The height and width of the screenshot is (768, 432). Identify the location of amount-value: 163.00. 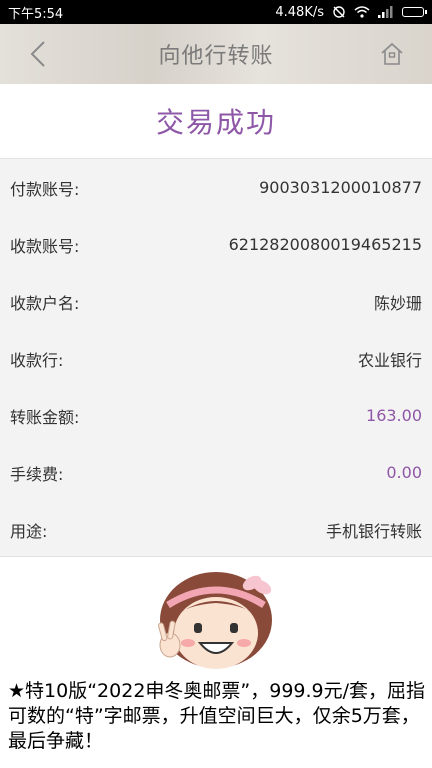
(394, 415).